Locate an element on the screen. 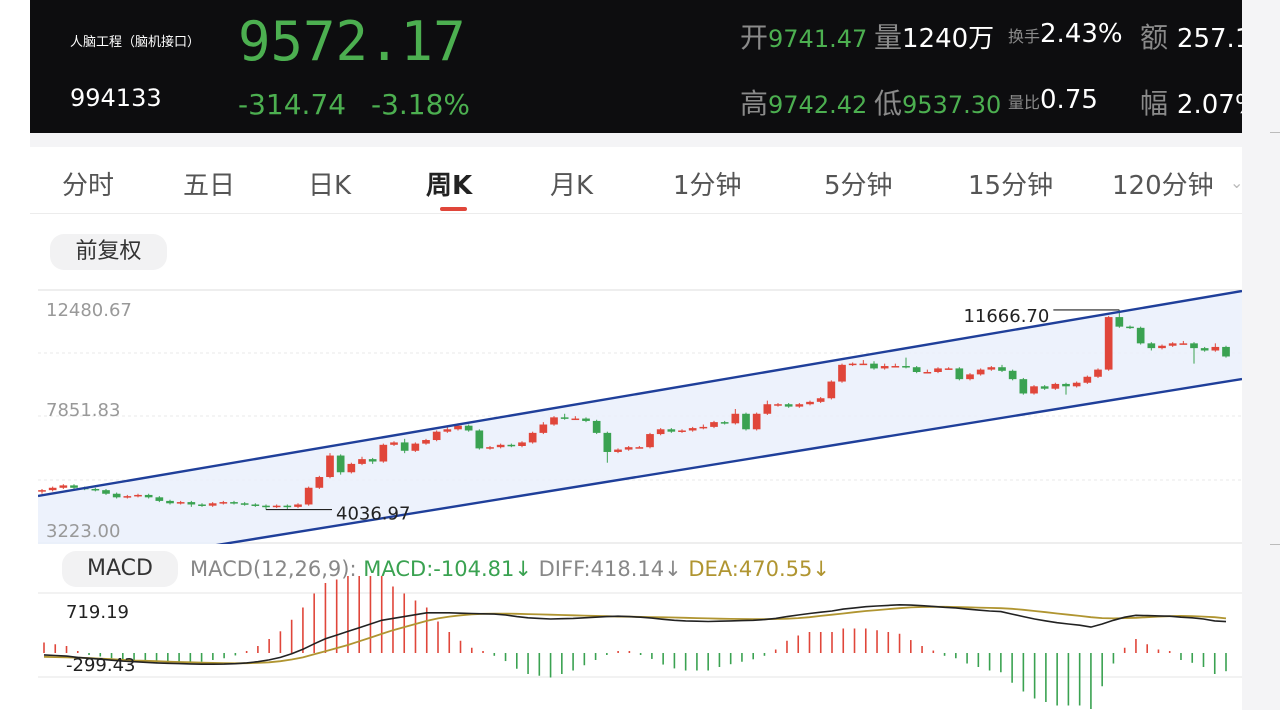 The image size is (1280, 710). macd-axis-bottom: -299.43 is located at coordinates (100, 665).